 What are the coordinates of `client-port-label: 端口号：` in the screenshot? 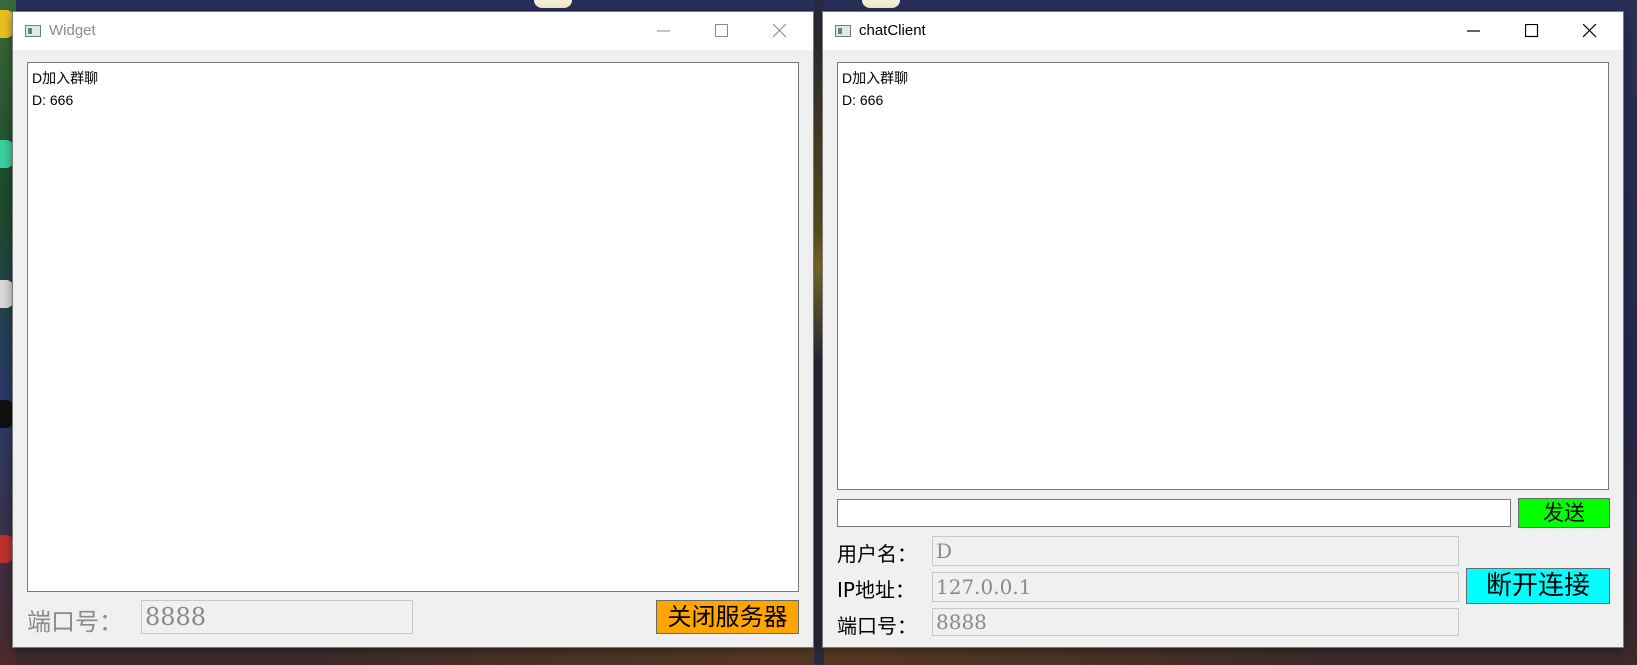 It's located at (877, 626).